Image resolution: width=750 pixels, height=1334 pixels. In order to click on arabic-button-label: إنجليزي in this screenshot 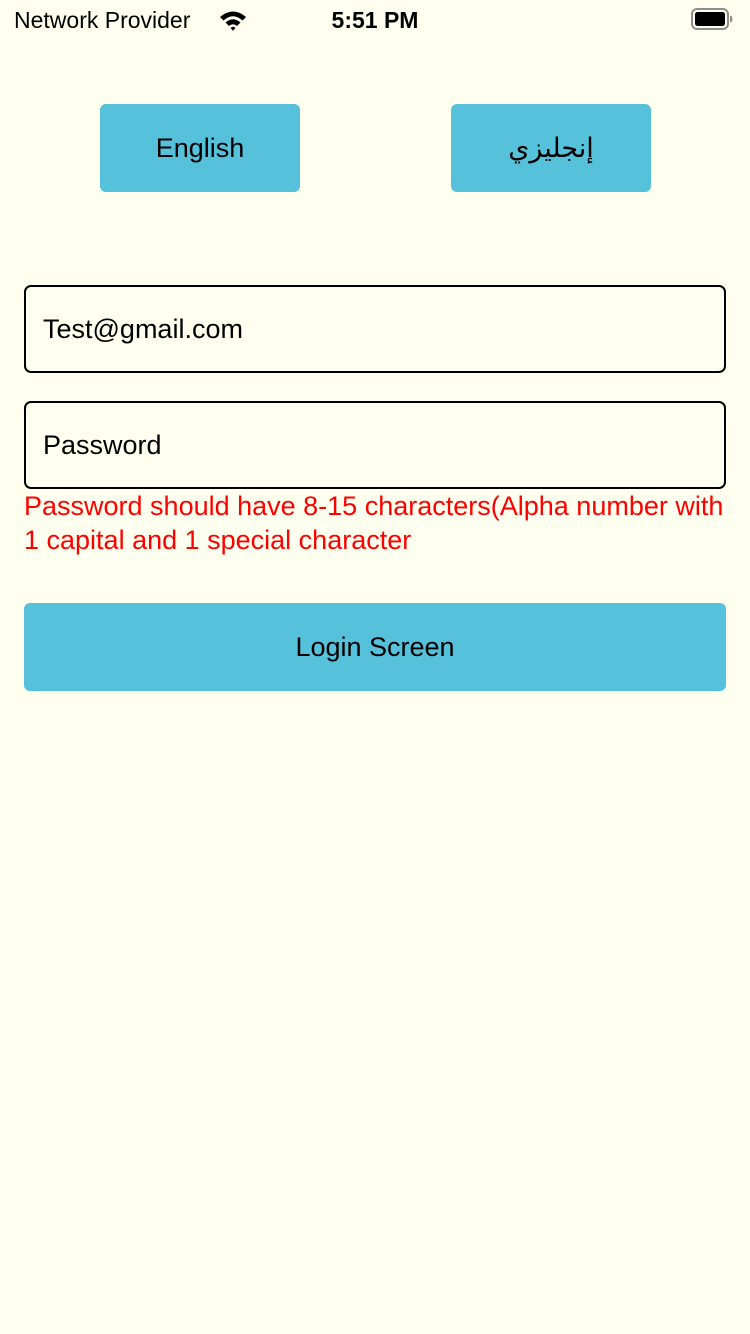, I will do `click(551, 148)`.